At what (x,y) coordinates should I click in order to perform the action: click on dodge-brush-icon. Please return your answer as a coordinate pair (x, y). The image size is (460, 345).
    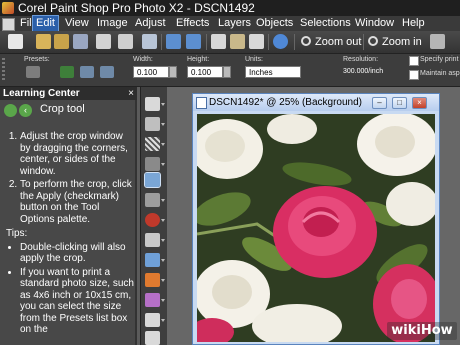
    Looking at the image, I should click on (152, 300).